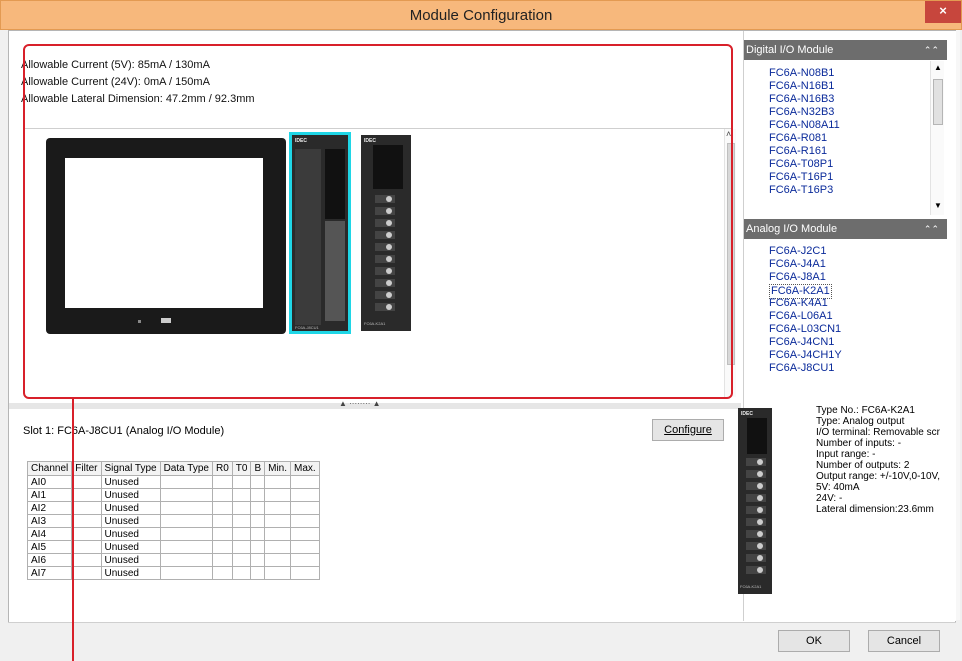 The height and width of the screenshot is (661, 962). What do you see at coordinates (938, 102) in the screenshot?
I see `scrollbar-thumb` at bounding box center [938, 102].